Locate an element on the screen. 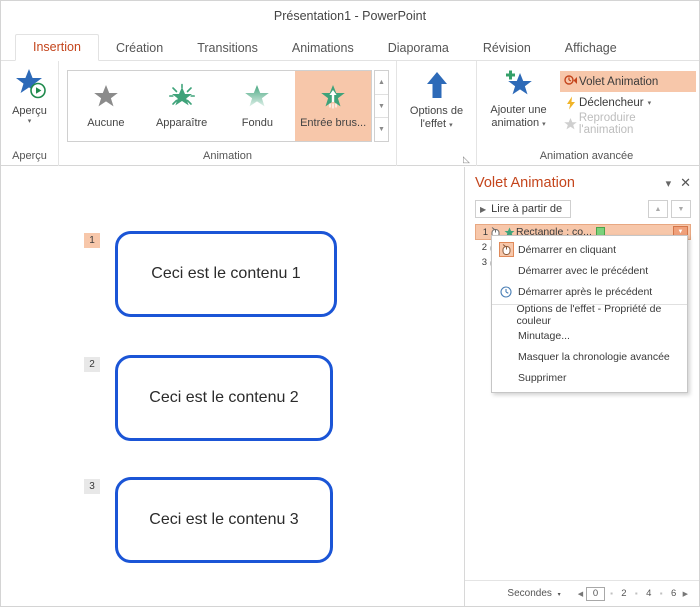 The height and width of the screenshot is (607, 700). gallery-scroll-buttons: ▲ ▼ ▼ is located at coordinates (381, 106).